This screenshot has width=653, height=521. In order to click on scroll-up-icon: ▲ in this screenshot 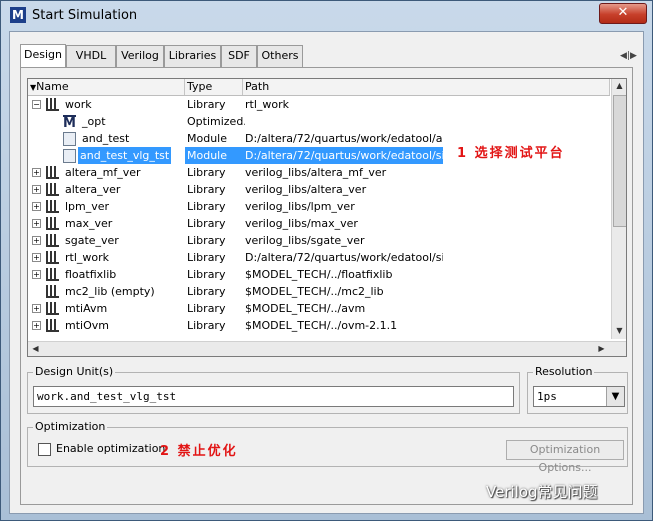, I will do `click(619, 85)`.